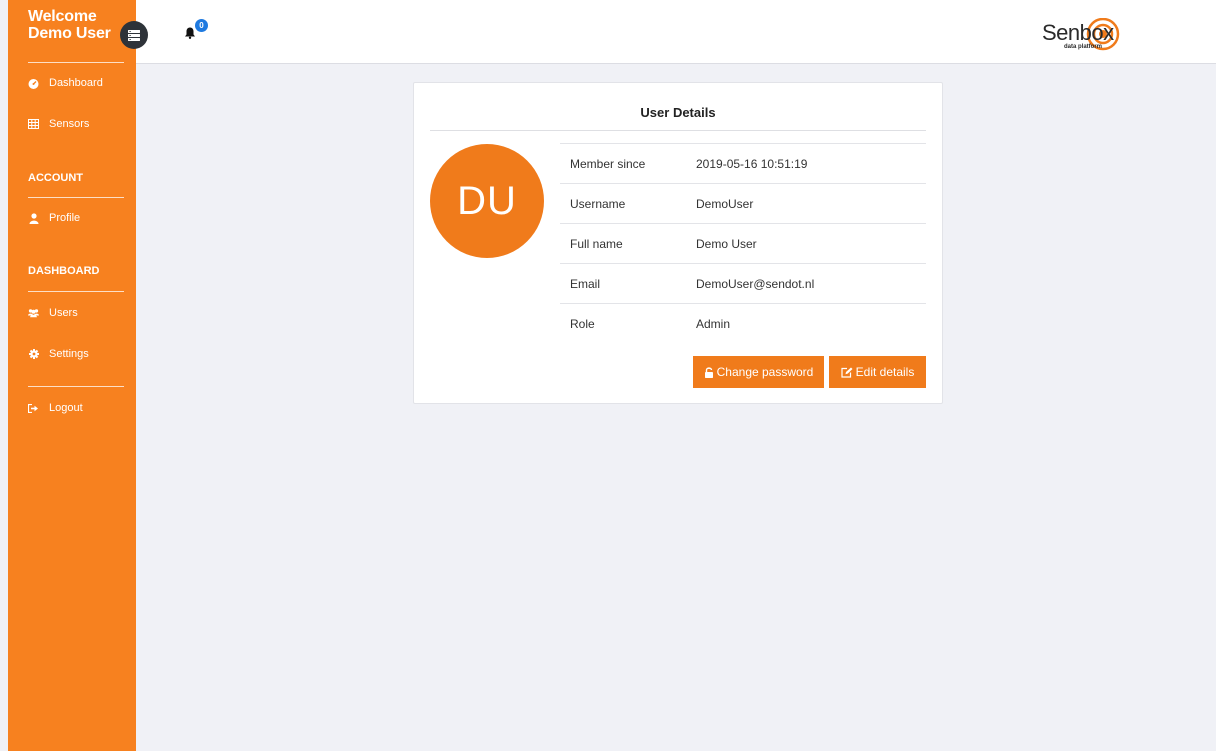 The width and height of the screenshot is (1216, 751). Describe the element at coordinates (582, 323) in the screenshot. I see `detail-label: Role` at that location.